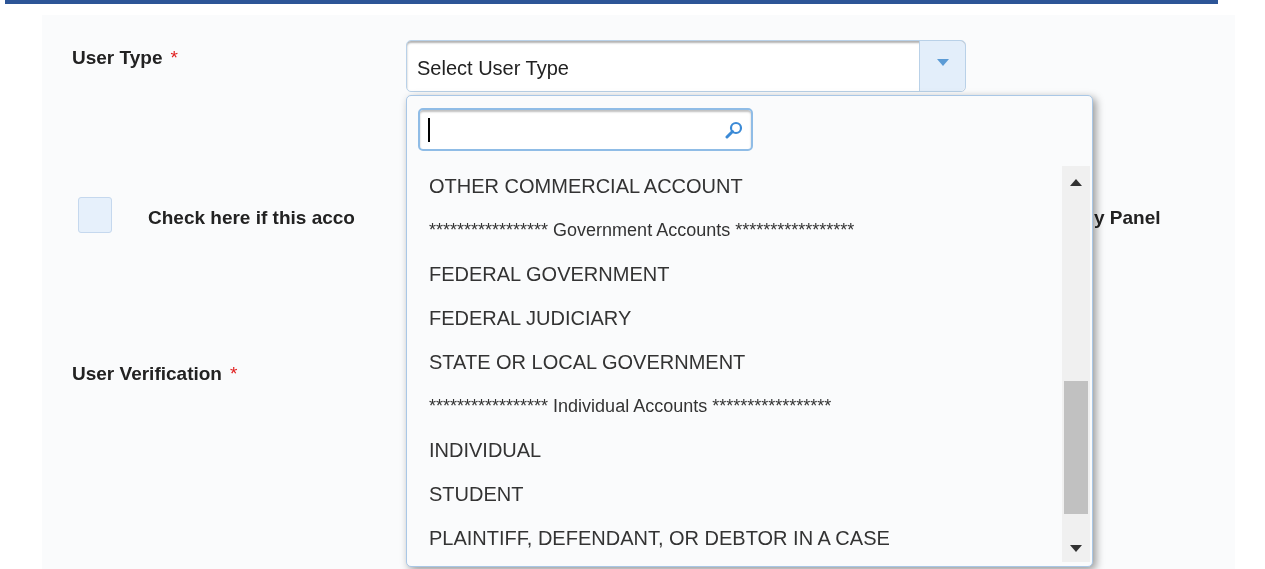 The width and height of the screenshot is (1265, 569). What do you see at coordinates (1127, 218) in the screenshot?
I see `checkbox-label: y Panel` at bounding box center [1127, 218].